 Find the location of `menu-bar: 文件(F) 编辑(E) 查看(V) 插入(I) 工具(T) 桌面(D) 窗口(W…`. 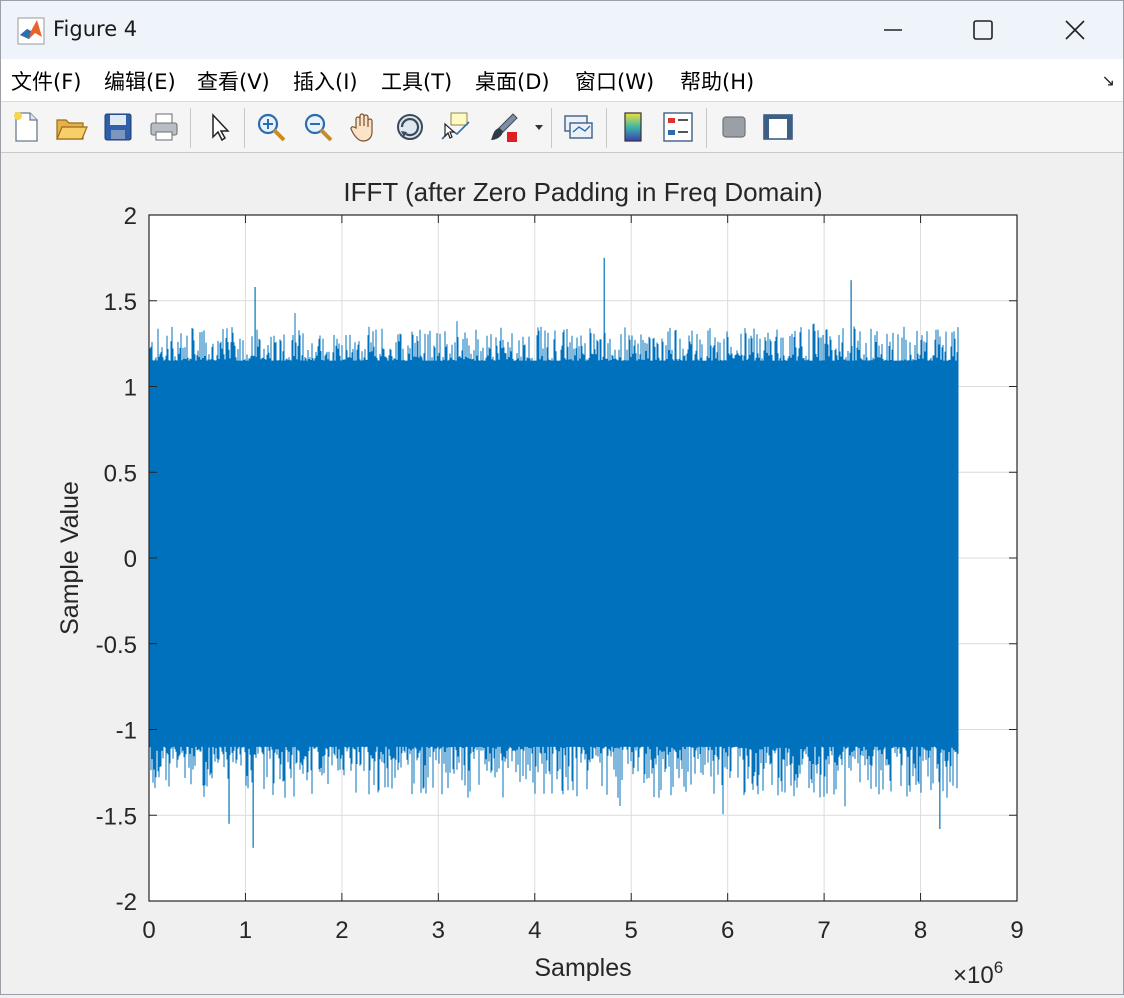

menu-bar: 文件(F) 编辑(E) 查看(V) 插入(I) 工具(T) 桌面(D) 窗口(W… is located at coordinates (562, 80).